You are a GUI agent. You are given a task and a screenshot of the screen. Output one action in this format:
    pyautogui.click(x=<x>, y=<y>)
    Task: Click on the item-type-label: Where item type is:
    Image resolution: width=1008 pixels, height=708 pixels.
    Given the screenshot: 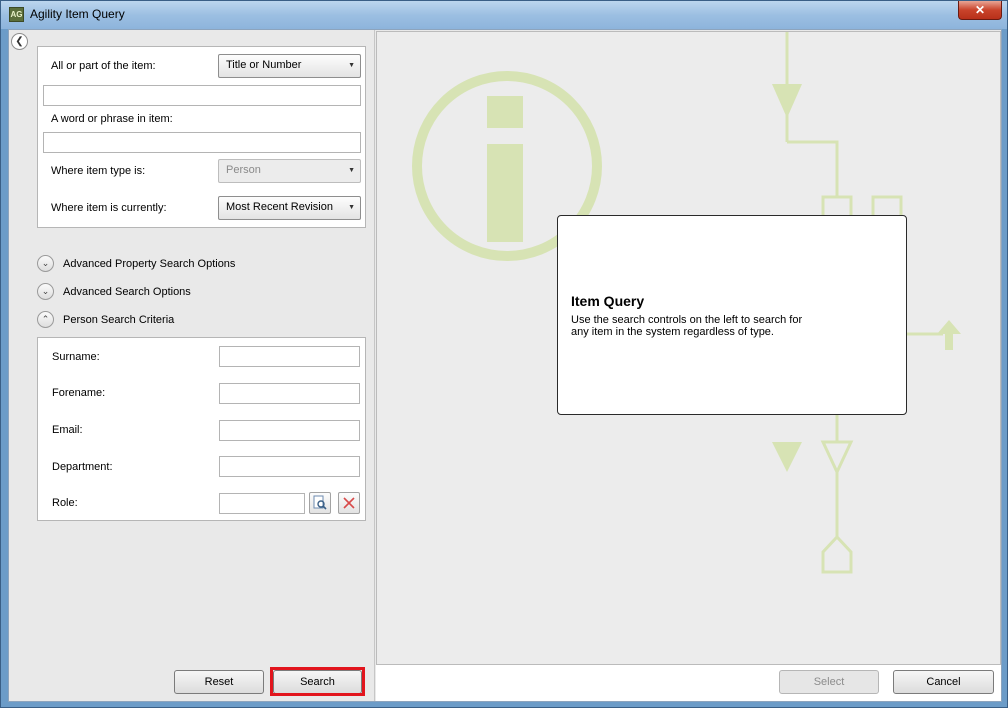 What is the action you would take?
    pyautogui.click(x=98, y=171)
    